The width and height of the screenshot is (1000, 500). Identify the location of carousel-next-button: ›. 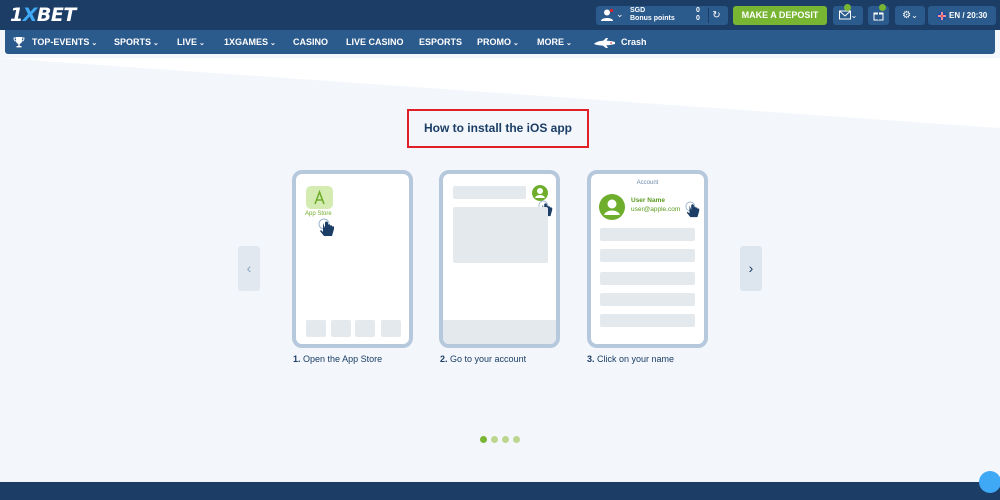
(751, 268).